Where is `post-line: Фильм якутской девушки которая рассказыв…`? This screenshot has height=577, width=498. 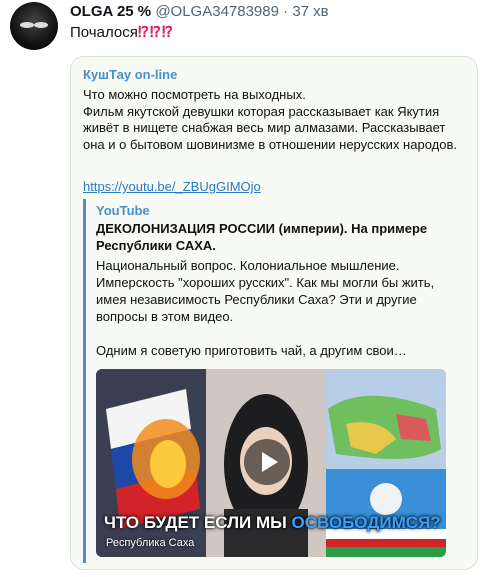
post-line: Фильм якутской девушки которая рассказыв… is located at coordinates (270, 127).